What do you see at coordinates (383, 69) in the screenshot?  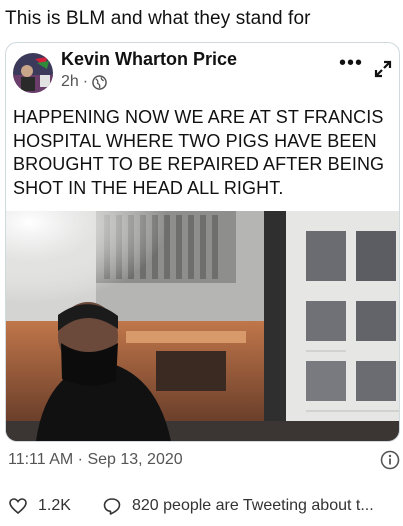 I see `expand-icon` at bounding box center [383, 69].